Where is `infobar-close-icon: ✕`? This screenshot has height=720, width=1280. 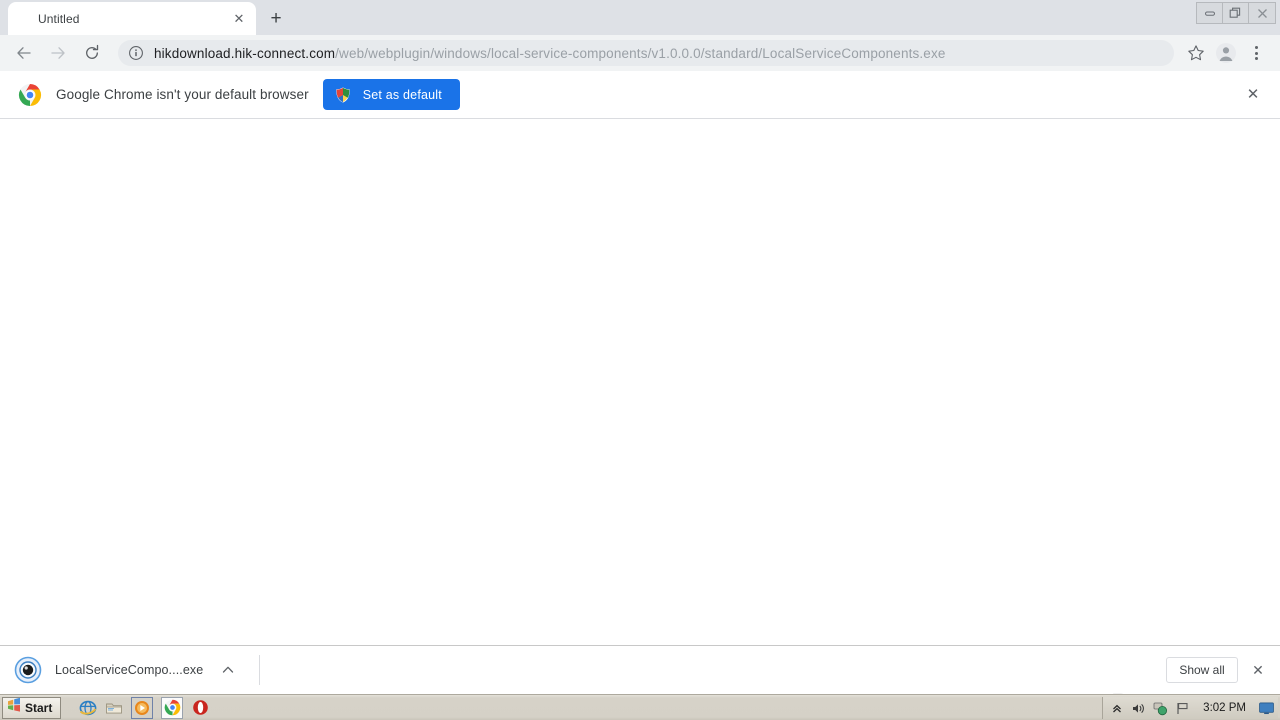
infobar-close-icon: ✕ is located at coordinates (1253, 95).